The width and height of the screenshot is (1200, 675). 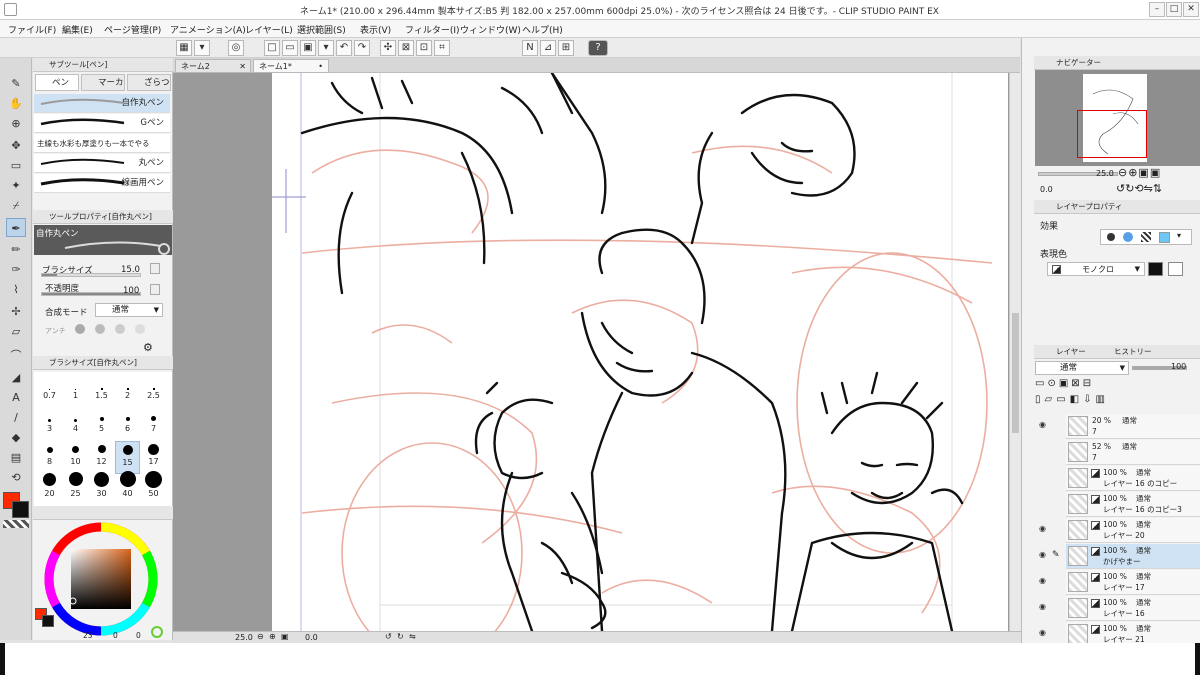 I want to click on redo-icon: ↷, so click(x=362, y=48).